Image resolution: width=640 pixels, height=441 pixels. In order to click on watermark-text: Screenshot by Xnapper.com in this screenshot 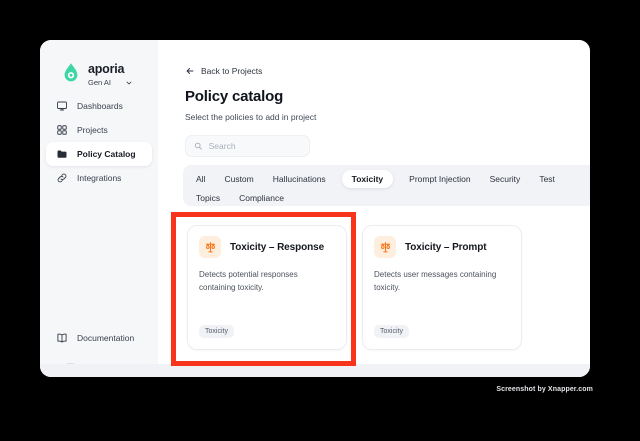, I will do `click(544, 389)`.